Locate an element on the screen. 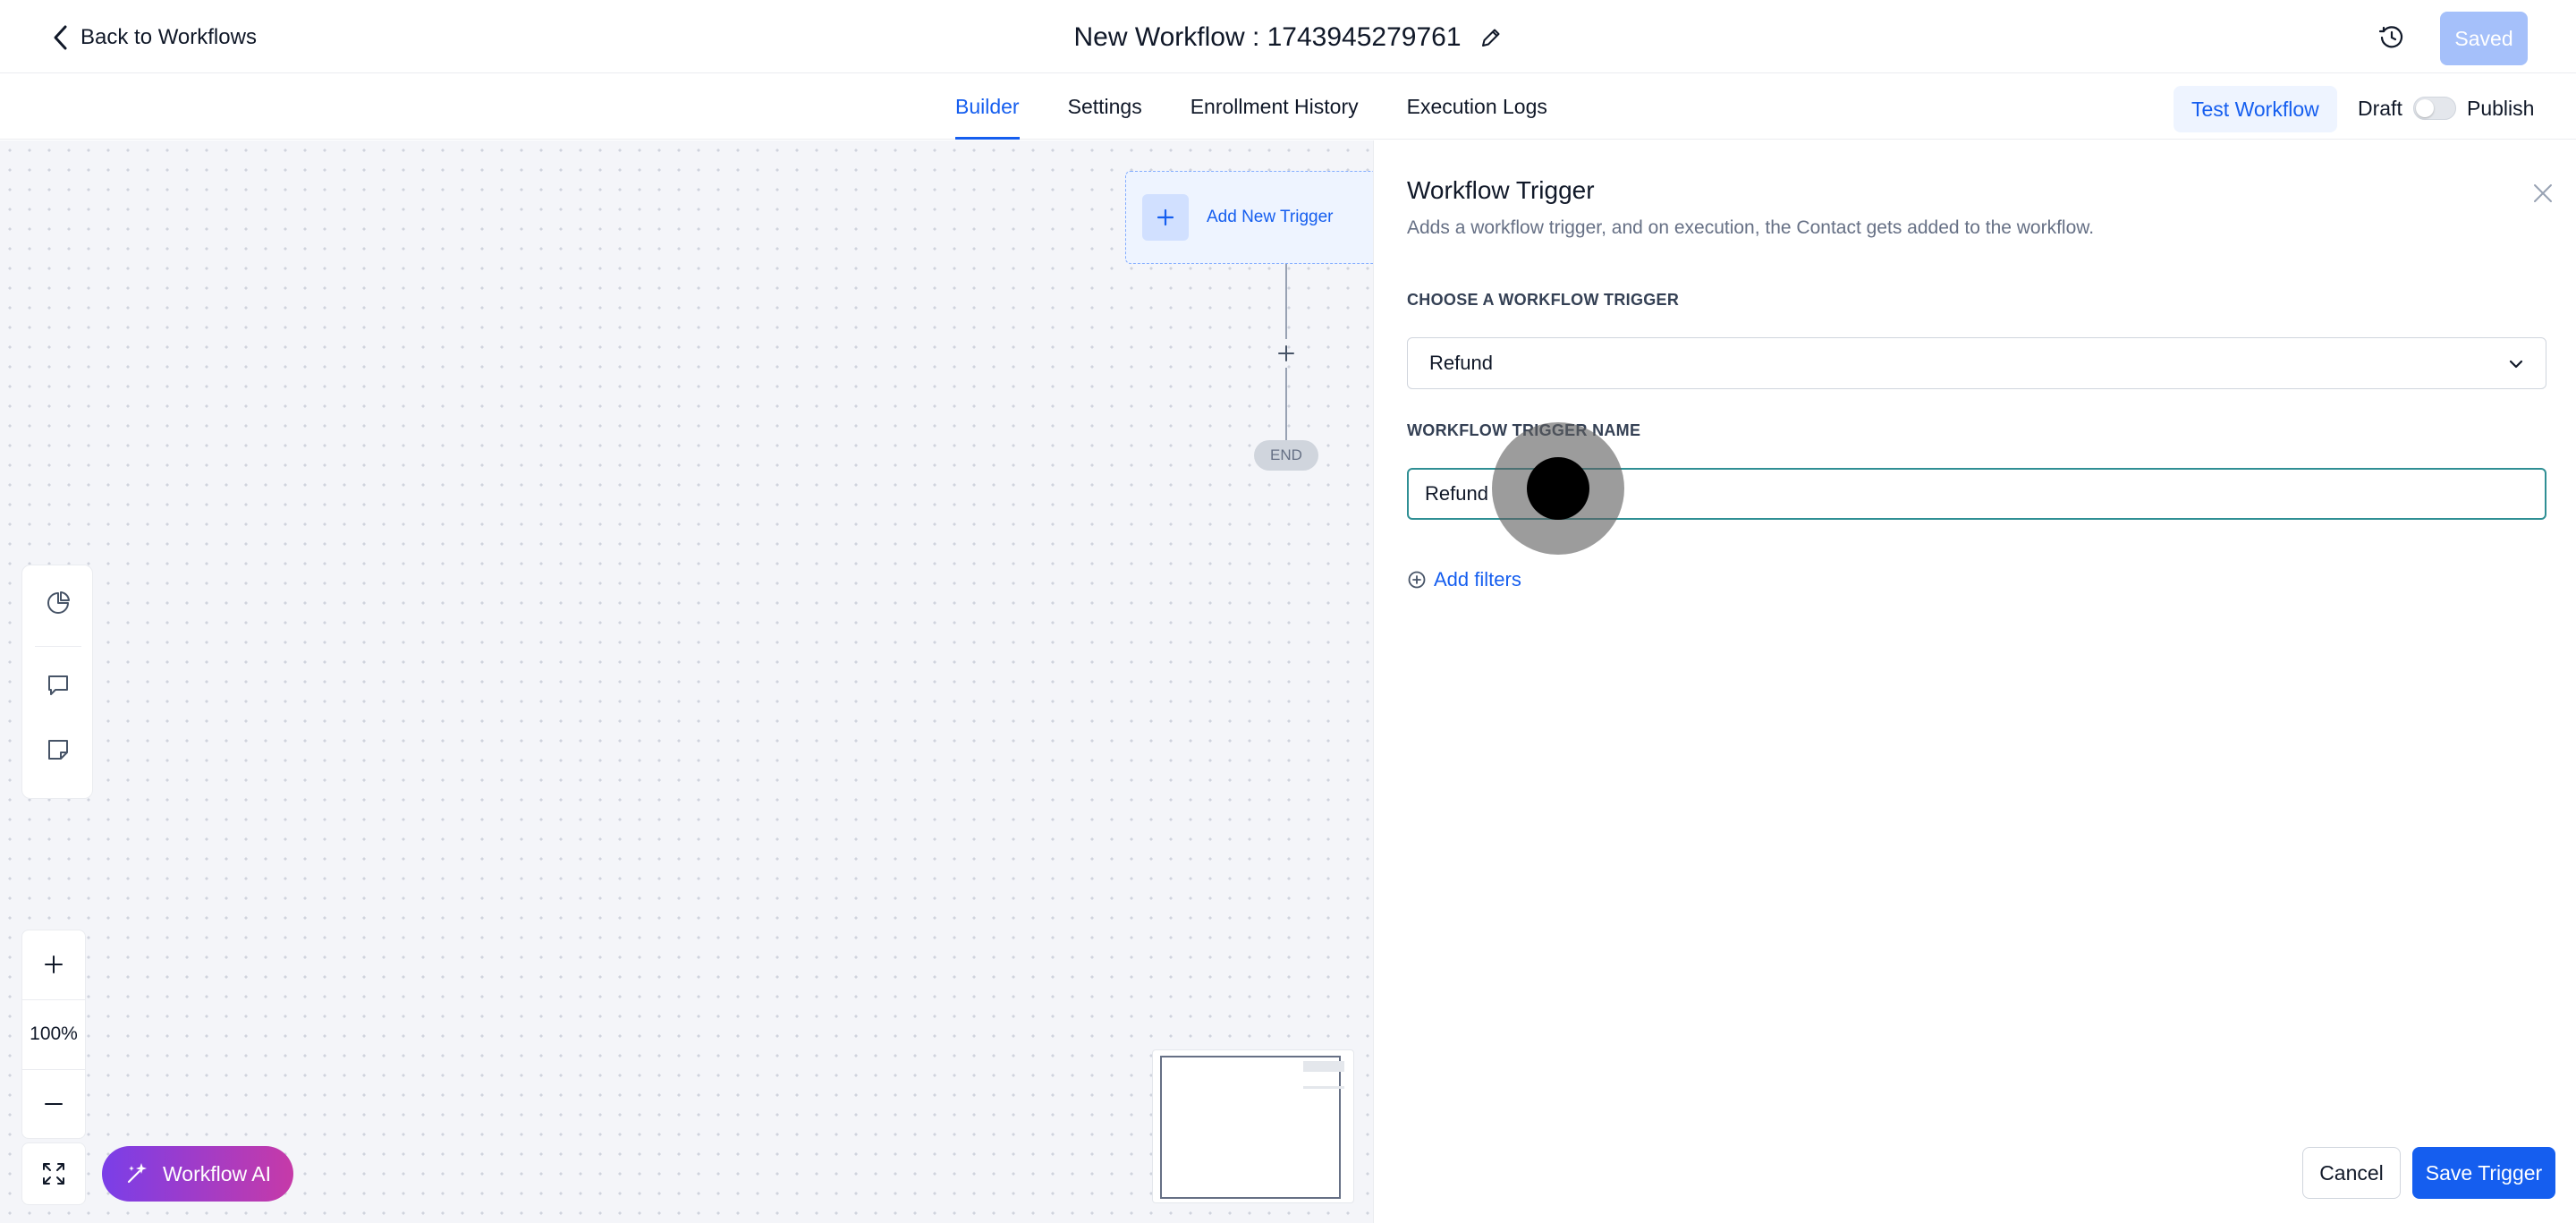 The width and height of the screenshot is (2576, 1223). selected-trigger-value: Refund is located at coordinates (1461, 363).